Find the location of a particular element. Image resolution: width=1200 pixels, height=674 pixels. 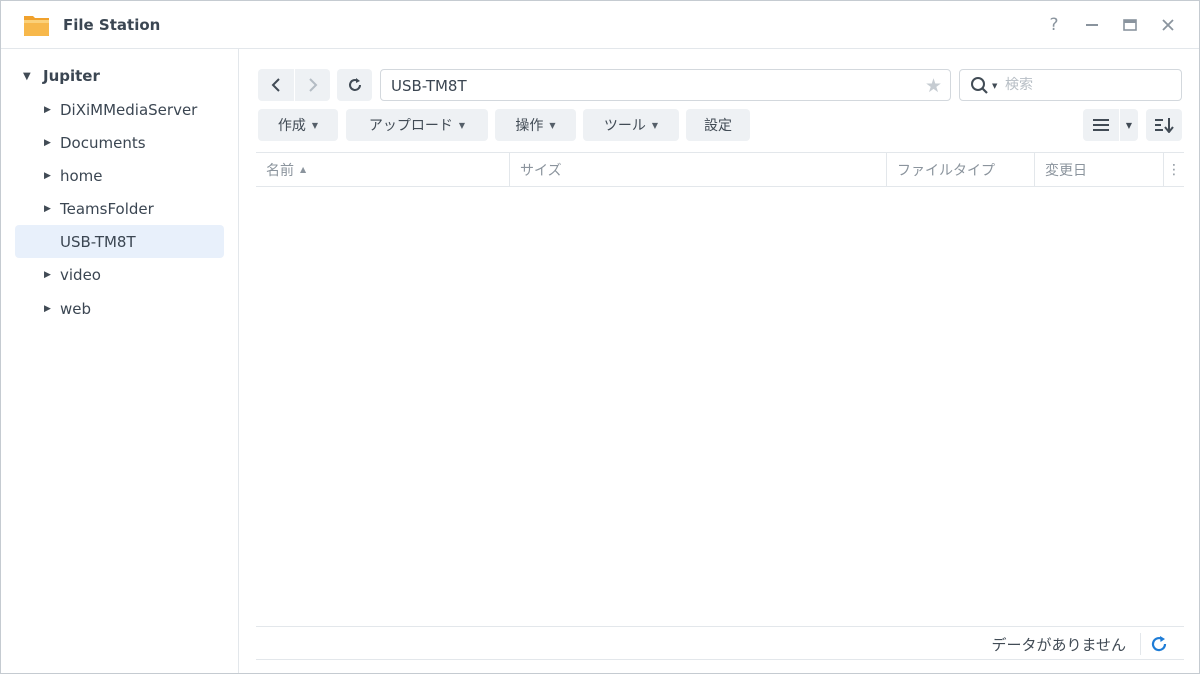

status-divider is located at coordinates (1140, 644).